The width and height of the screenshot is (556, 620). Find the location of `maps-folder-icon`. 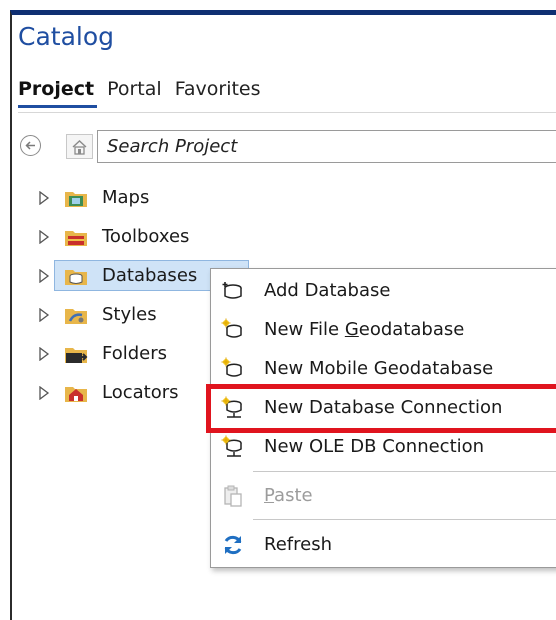

maps-folder-icon is located at coordinates (76, 199).